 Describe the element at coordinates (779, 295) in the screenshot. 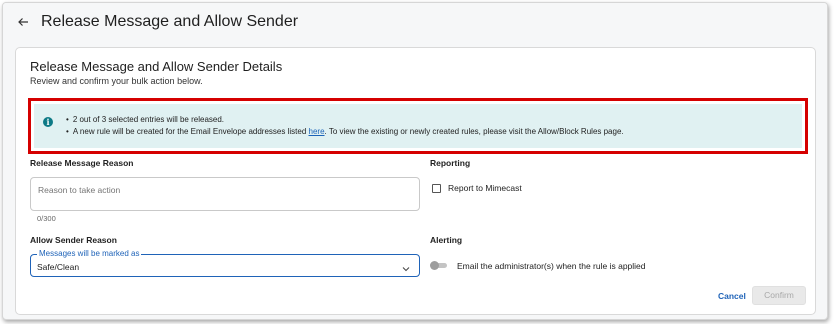

I see `confirm-button: Confirm` at that location.